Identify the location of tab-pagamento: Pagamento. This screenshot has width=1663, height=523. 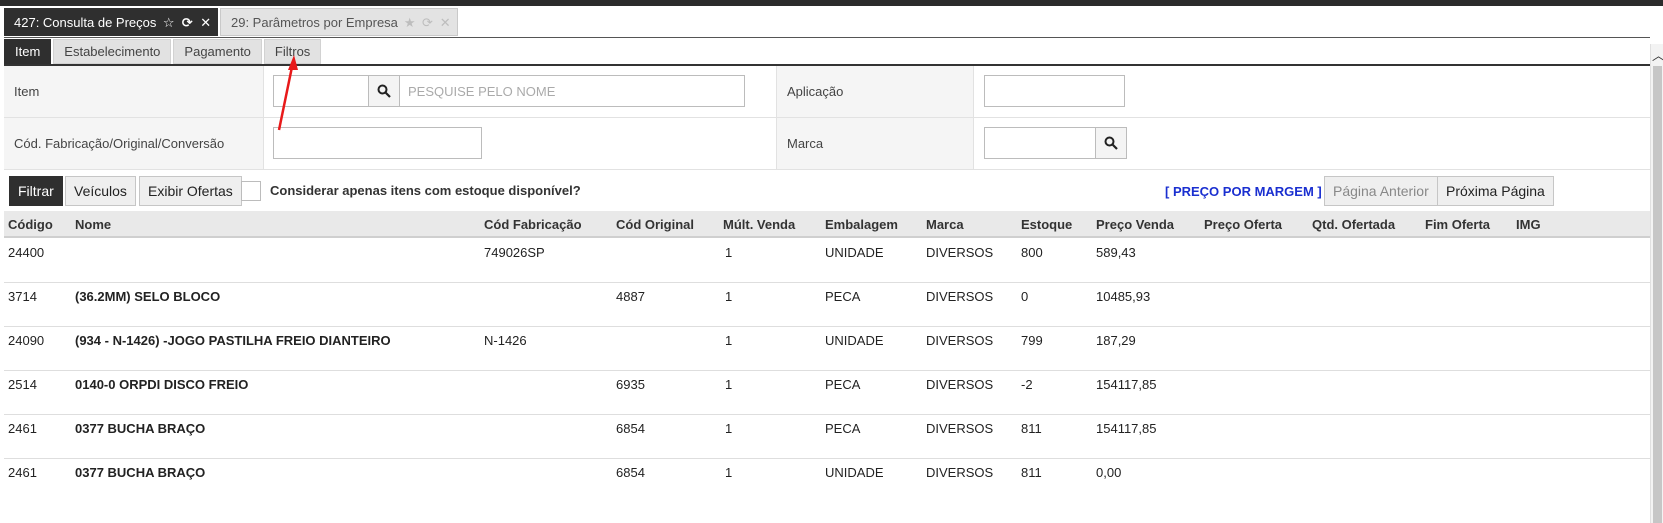
(217, 51).